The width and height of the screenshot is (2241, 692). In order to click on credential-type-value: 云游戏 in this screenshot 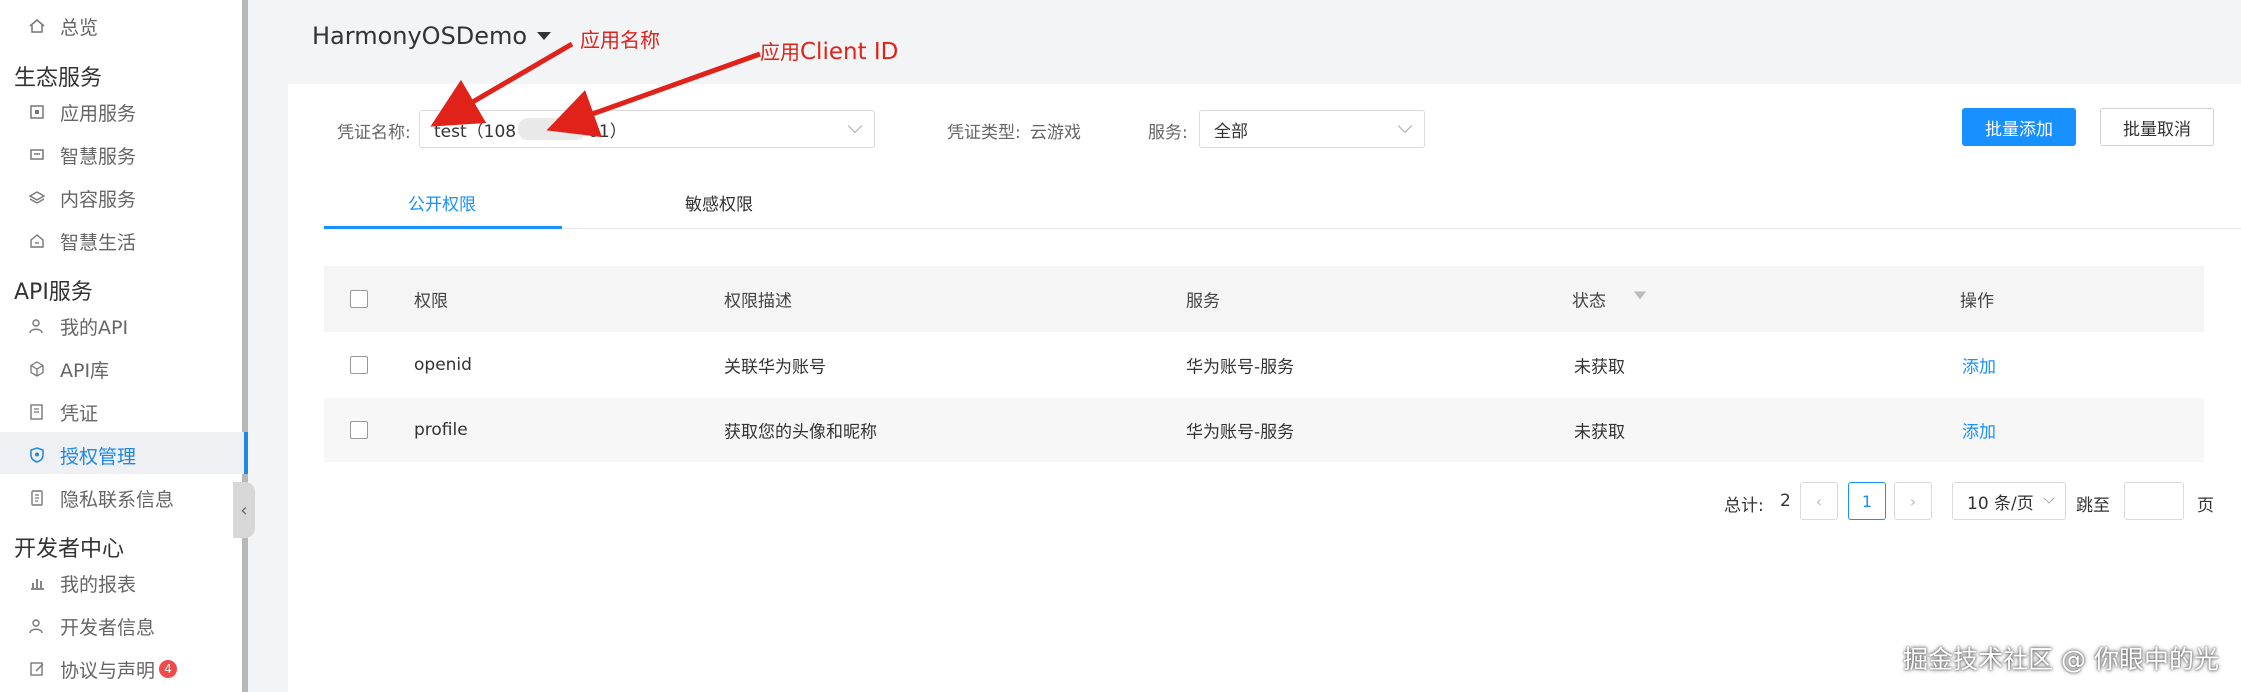, I will do `click(1055, 133)`.